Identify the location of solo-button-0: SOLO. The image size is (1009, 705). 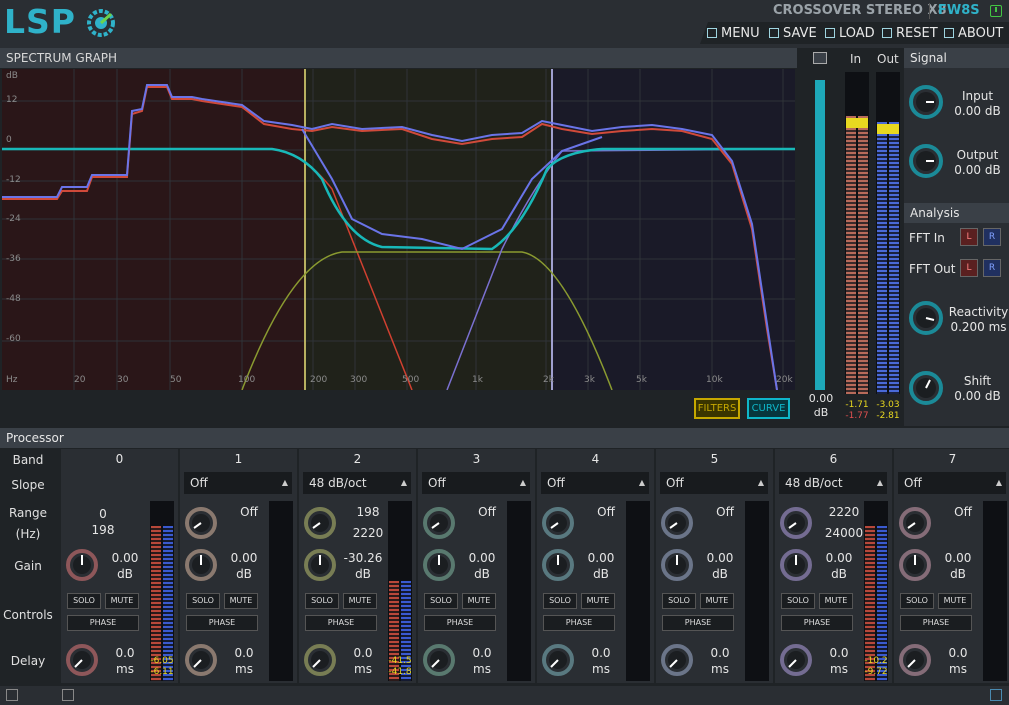
(84, 601).